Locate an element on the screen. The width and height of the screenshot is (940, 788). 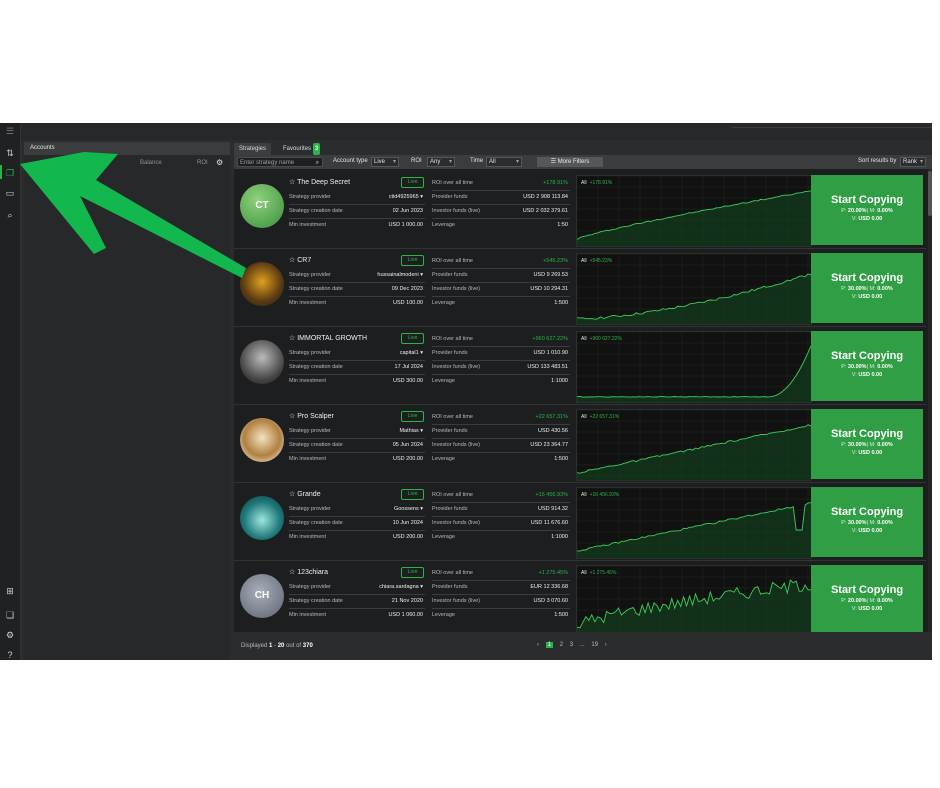
menu-icon: ☰ is located at coordinates (10, 131).